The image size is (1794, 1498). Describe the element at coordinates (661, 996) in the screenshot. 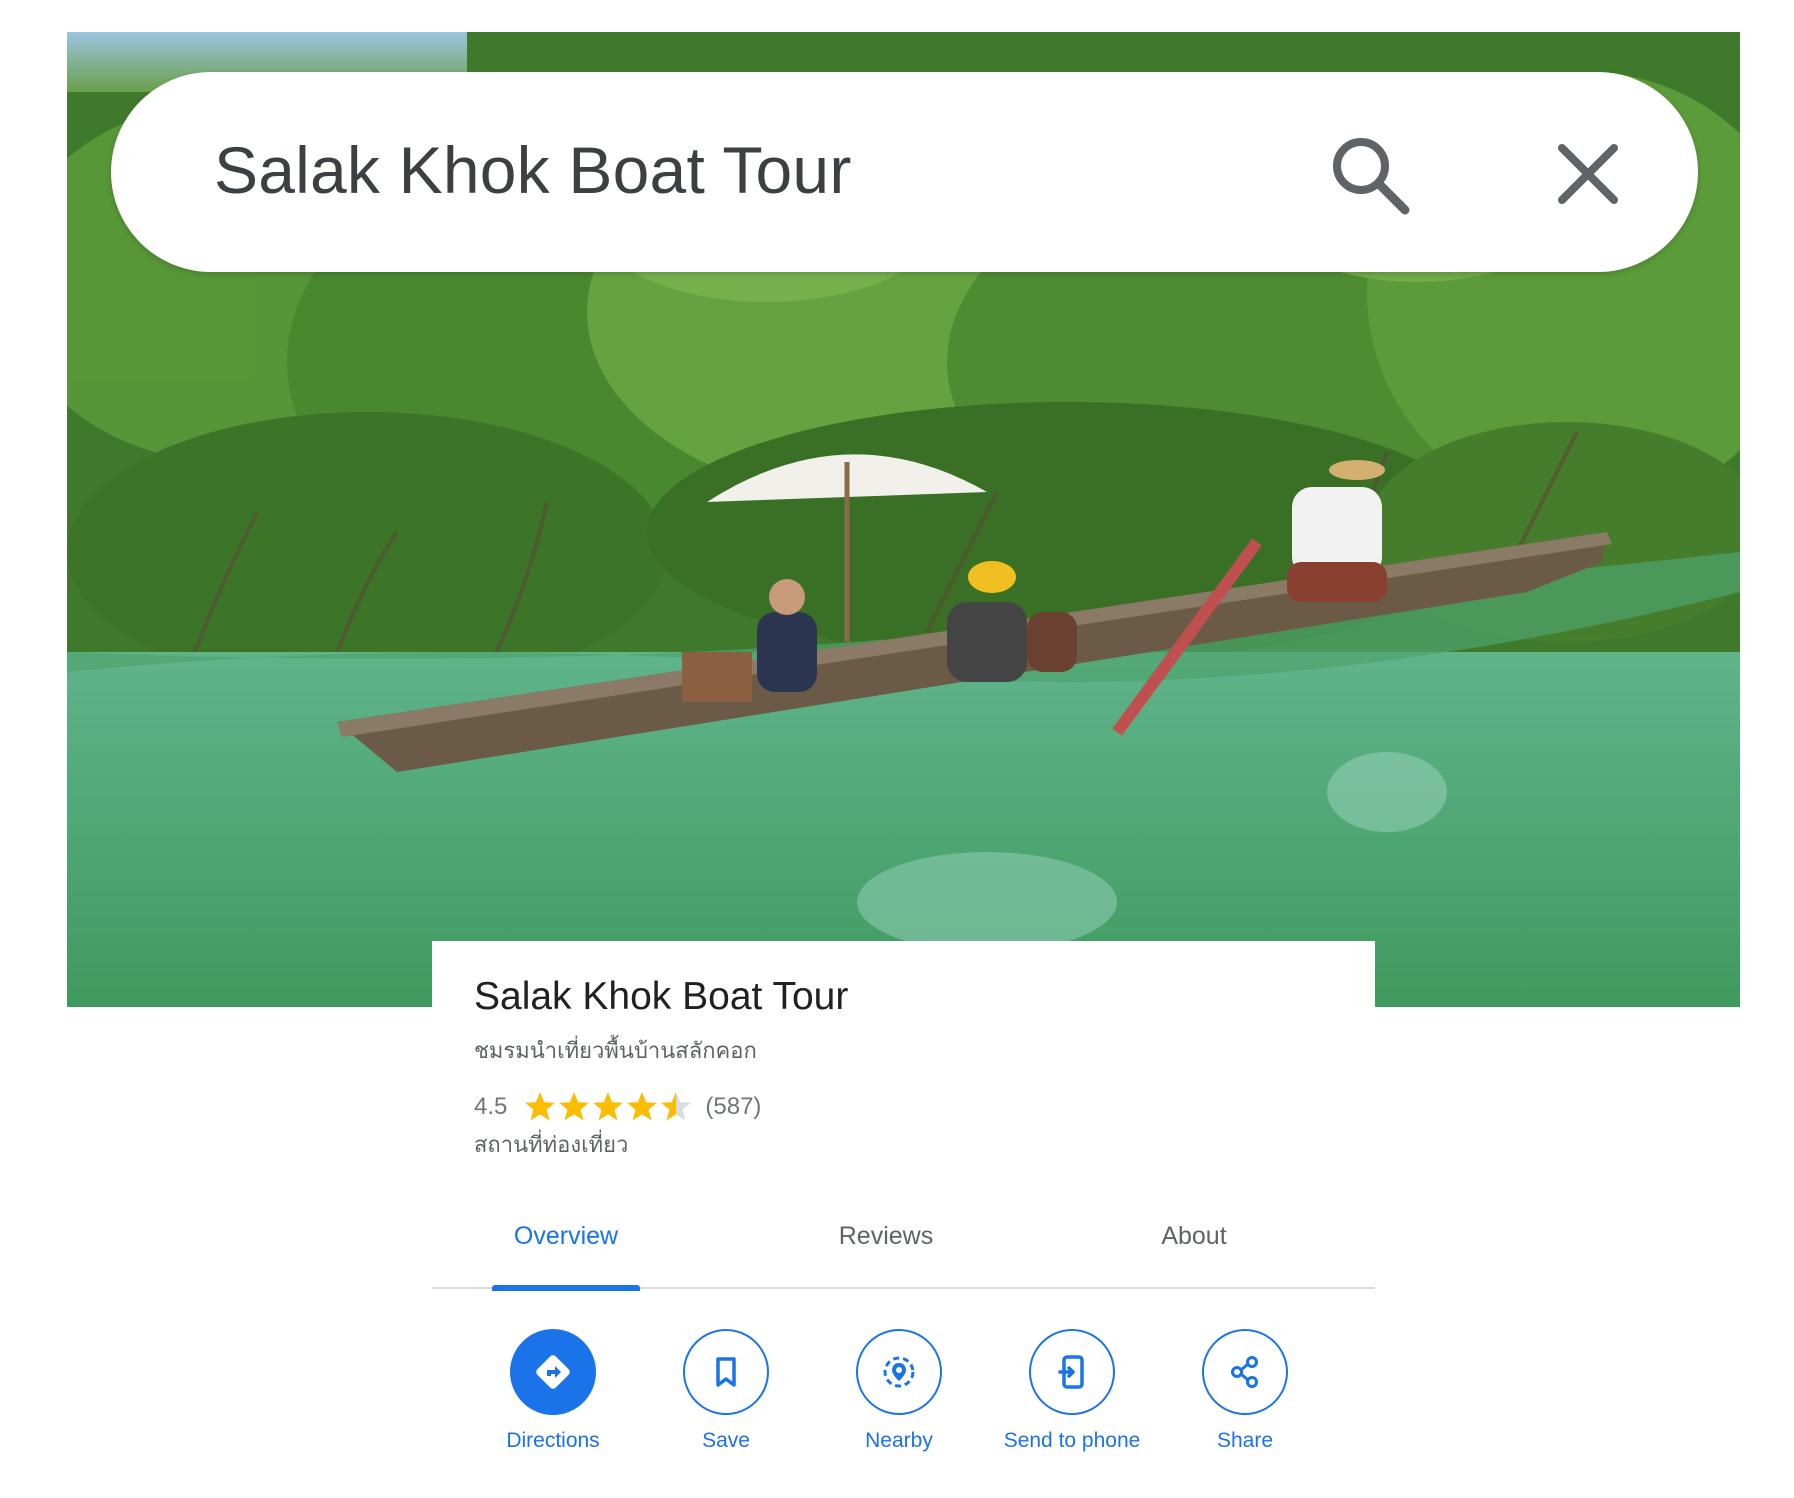

I see `place-title: Salak Khok Boat Tour` at that location.